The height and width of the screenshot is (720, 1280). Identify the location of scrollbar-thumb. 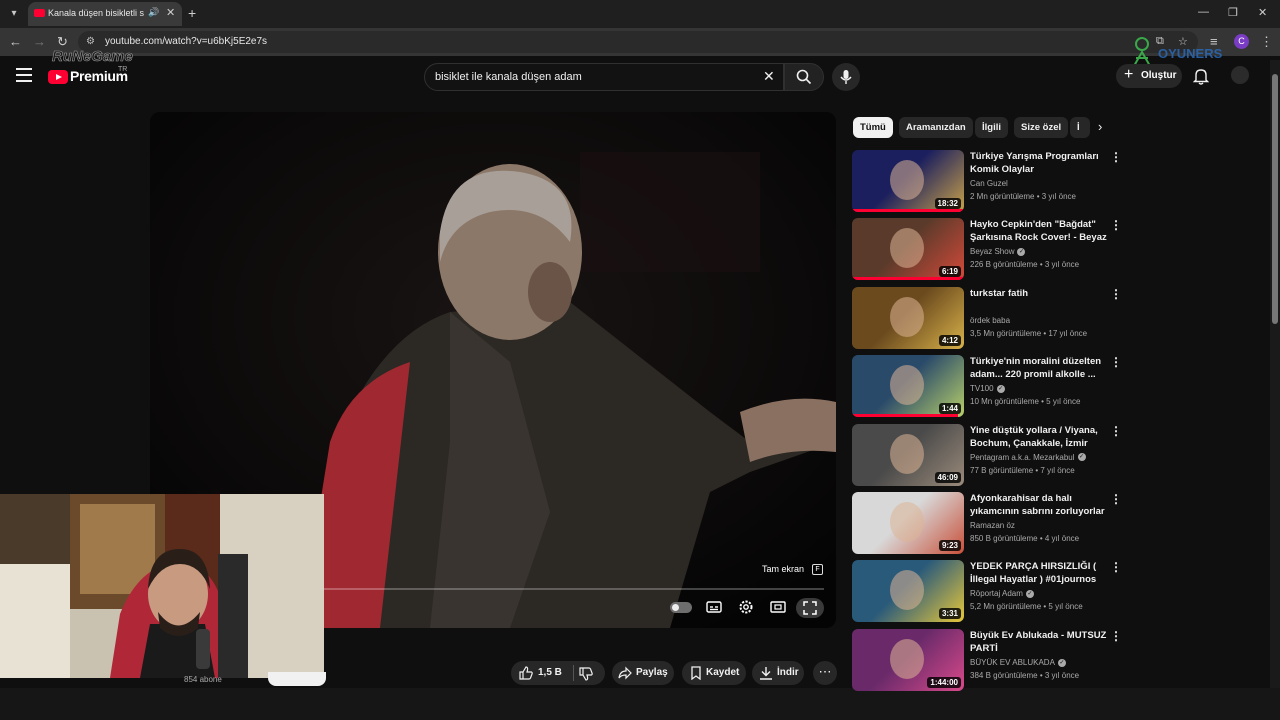
(1275, 199).